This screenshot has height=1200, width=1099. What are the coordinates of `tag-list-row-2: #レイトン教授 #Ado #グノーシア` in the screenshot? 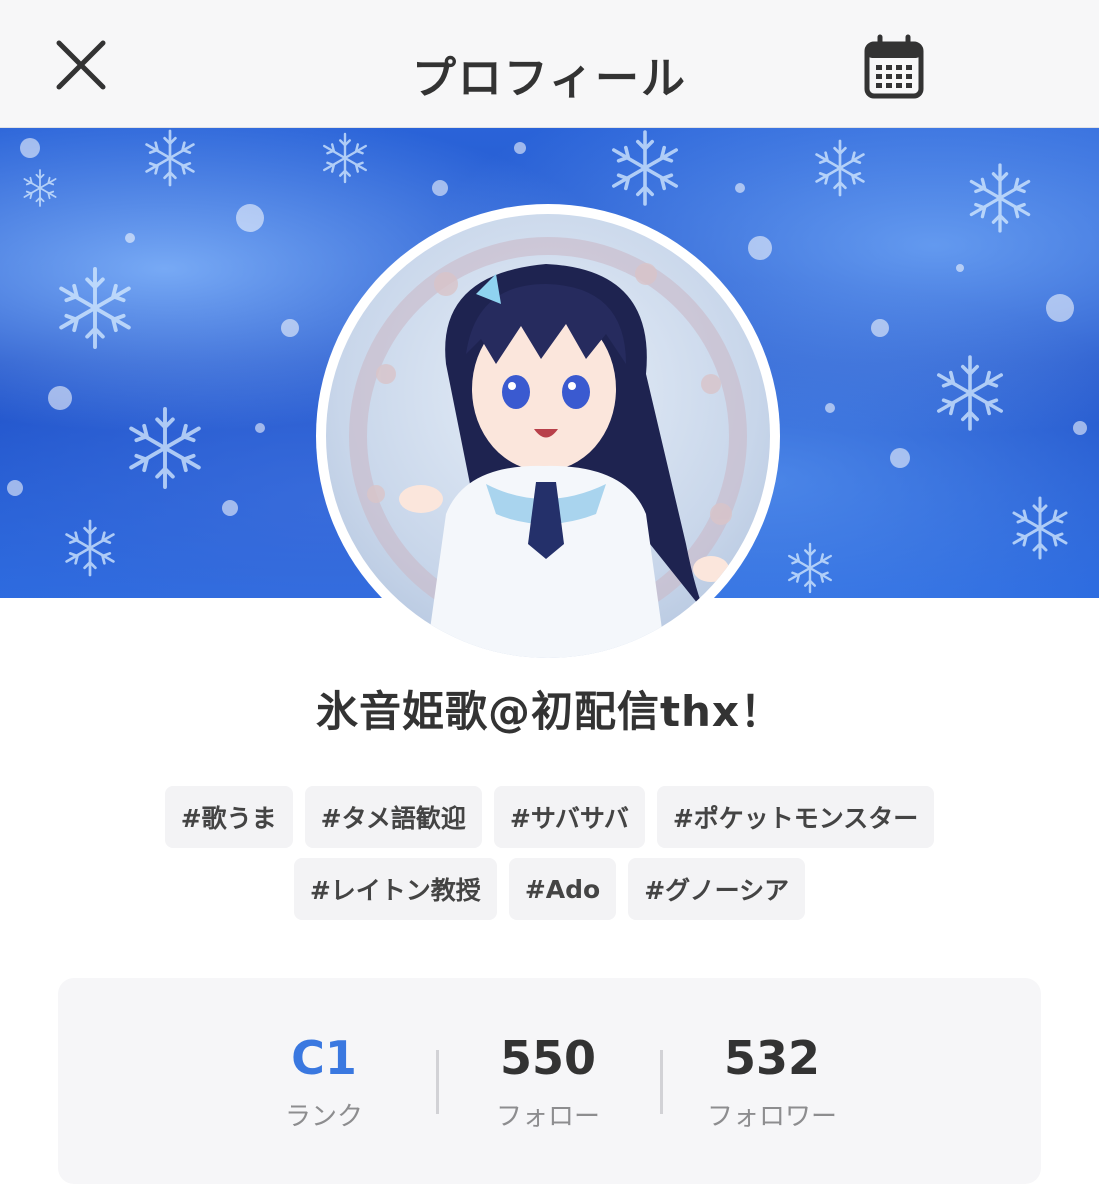 It's located at (549, 889).